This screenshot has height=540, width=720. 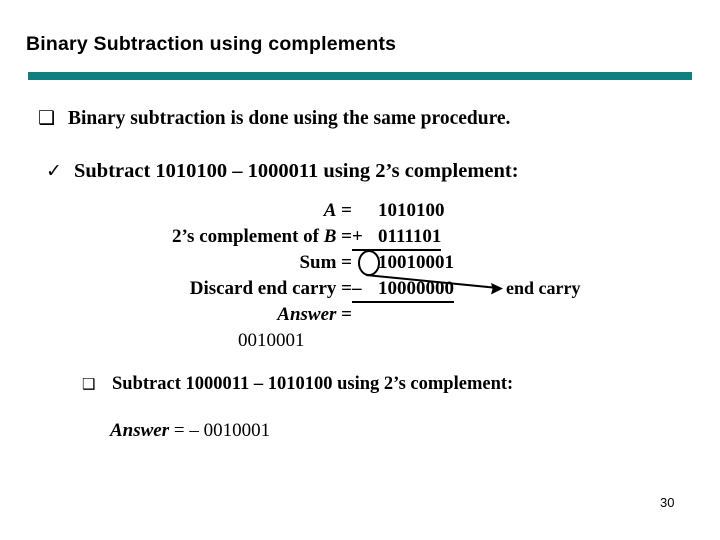 What do you see at coordinates (344, 236) in the screenshot?
I see `calc-row-b-label-suffix: =` at bounding box center [344, 236].